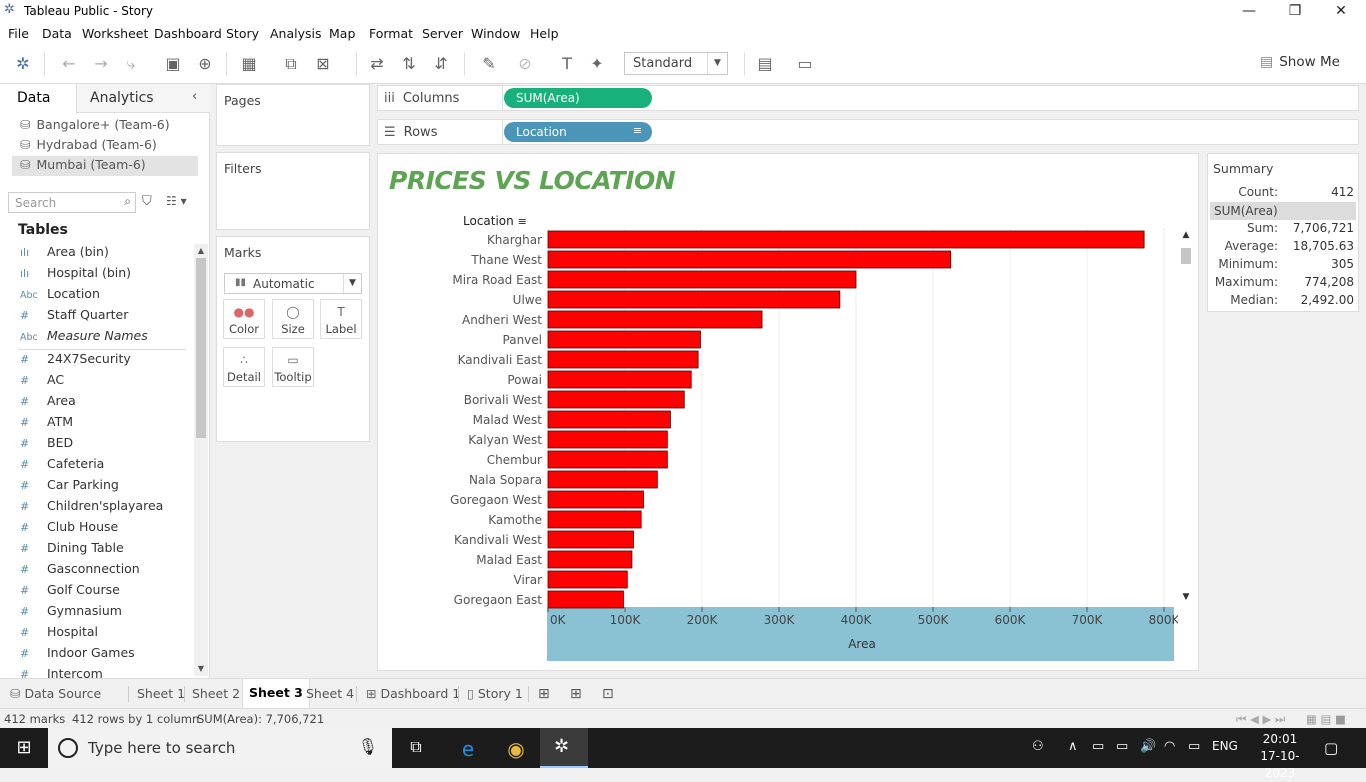 This screenshot has height=782, width=1366. I want to click on menu-map: Map, so click(342, 33).